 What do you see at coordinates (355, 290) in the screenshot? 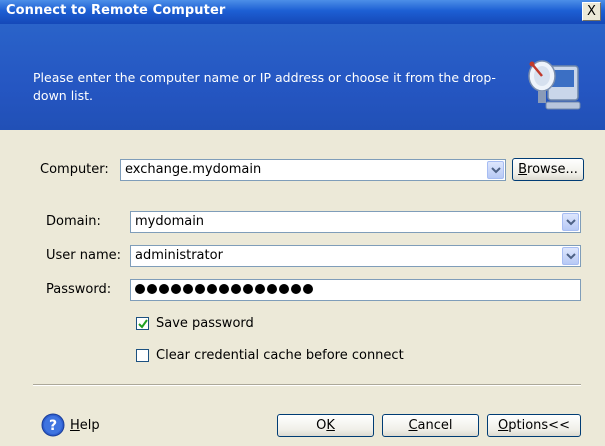
I see `password-field` at bounding box center [355, 290].